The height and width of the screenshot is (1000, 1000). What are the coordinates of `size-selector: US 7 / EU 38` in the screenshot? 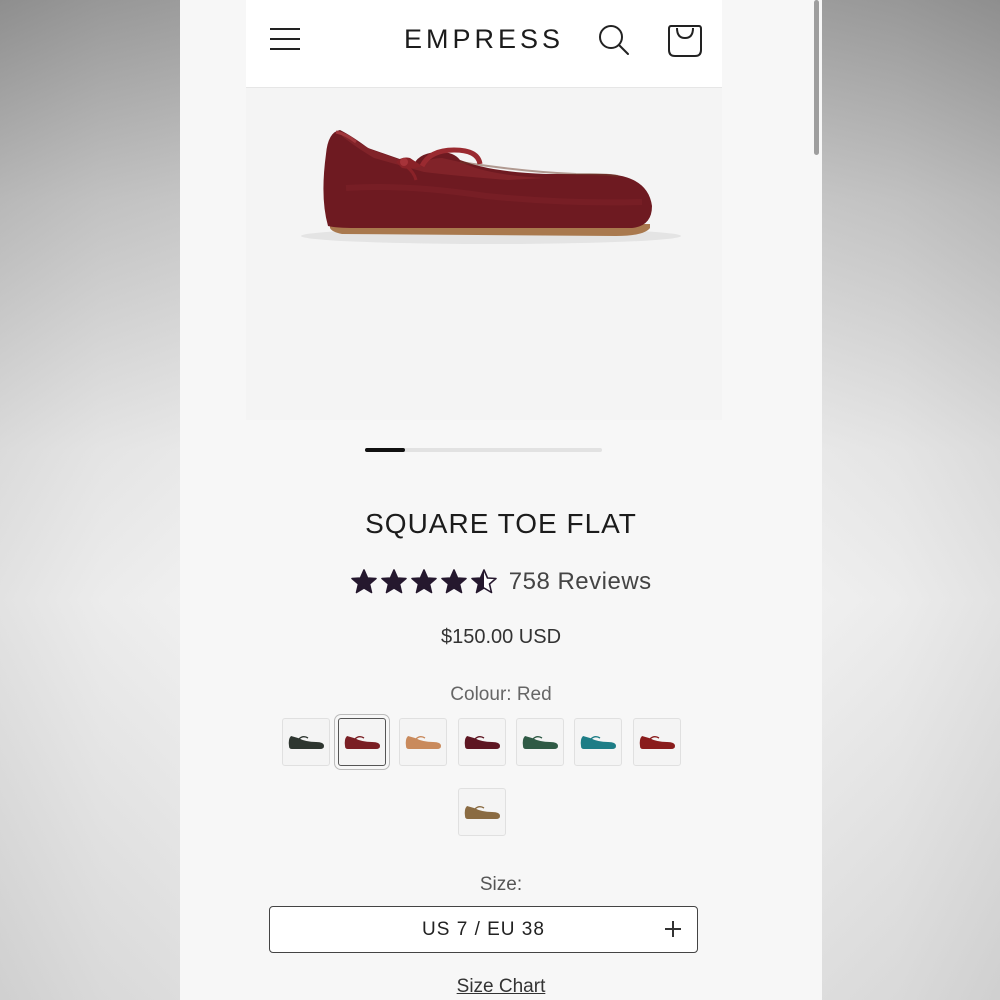 It's located at (483, 929).